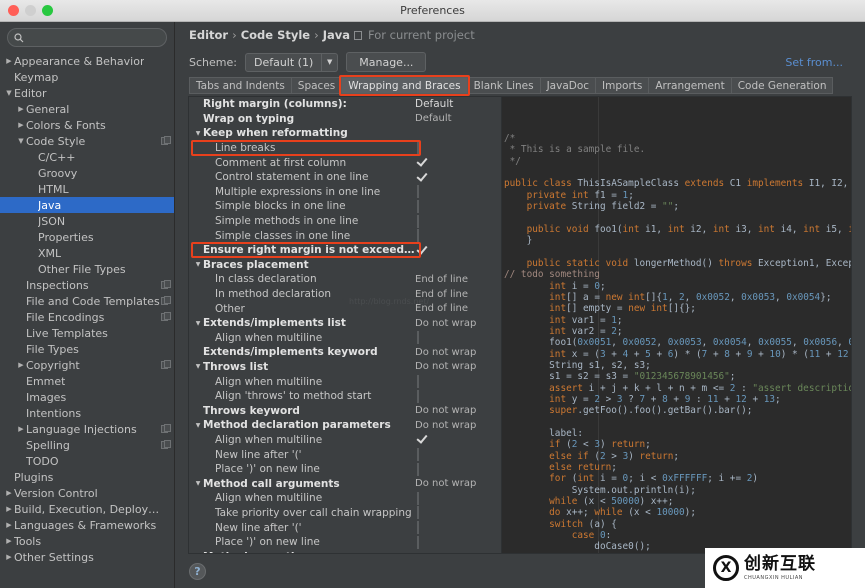 The width and height of the screenshot is (865, 588). I want to click on setting-row: Line breaks, so click(345, 148).